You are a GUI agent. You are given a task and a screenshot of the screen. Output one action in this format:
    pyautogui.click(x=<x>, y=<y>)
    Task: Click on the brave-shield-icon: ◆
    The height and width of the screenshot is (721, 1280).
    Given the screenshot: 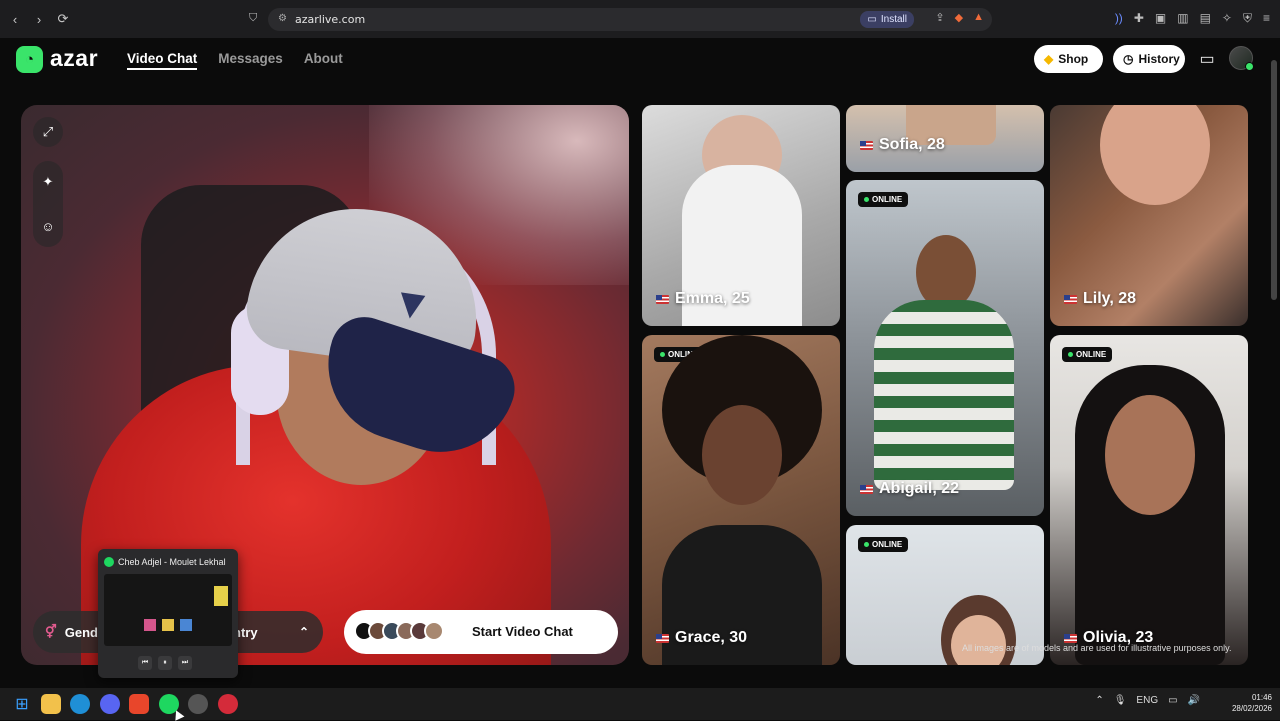 What is the action you would take?
    pyautogui.click(x=959, y=17)
    